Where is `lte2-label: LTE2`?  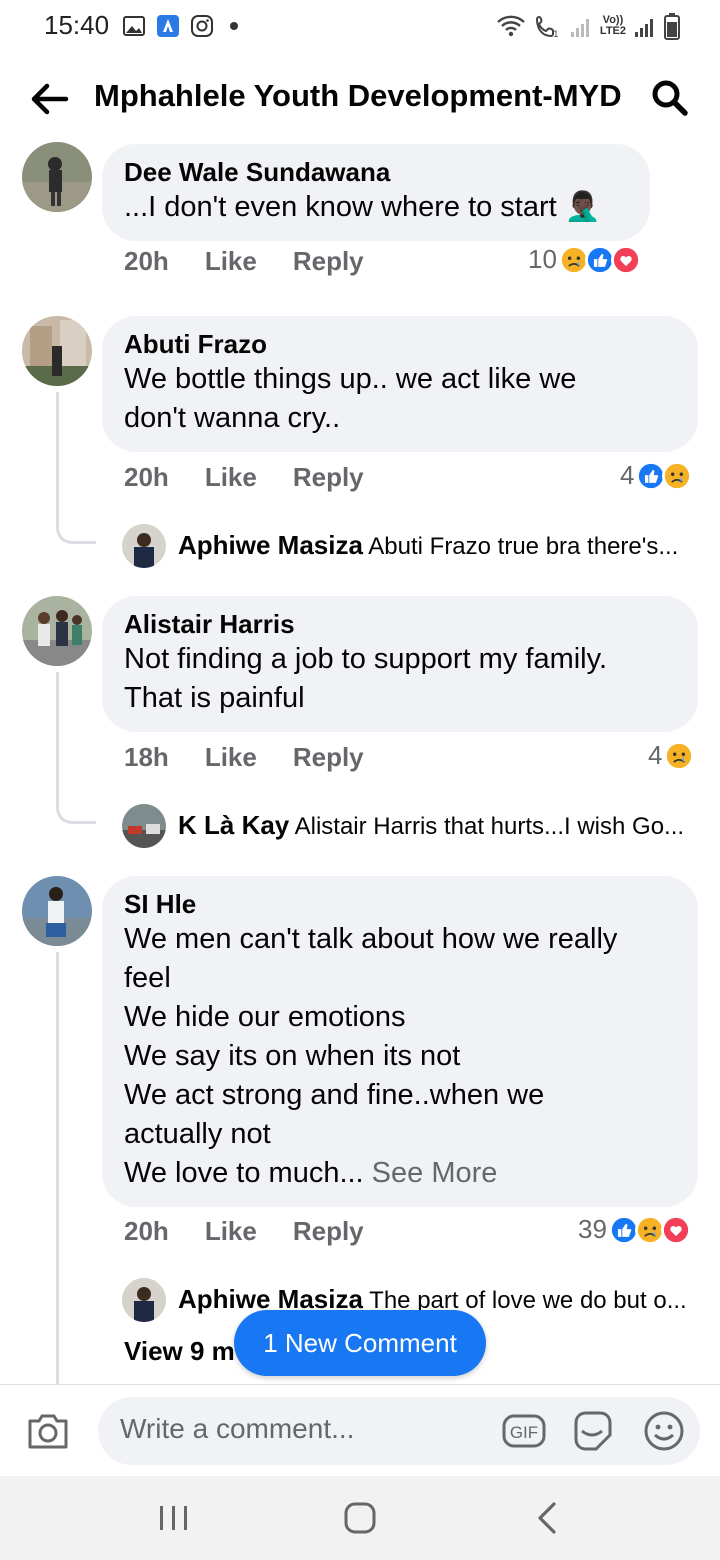
lte2-label: LTE2 is located at coordinates (612, 31).